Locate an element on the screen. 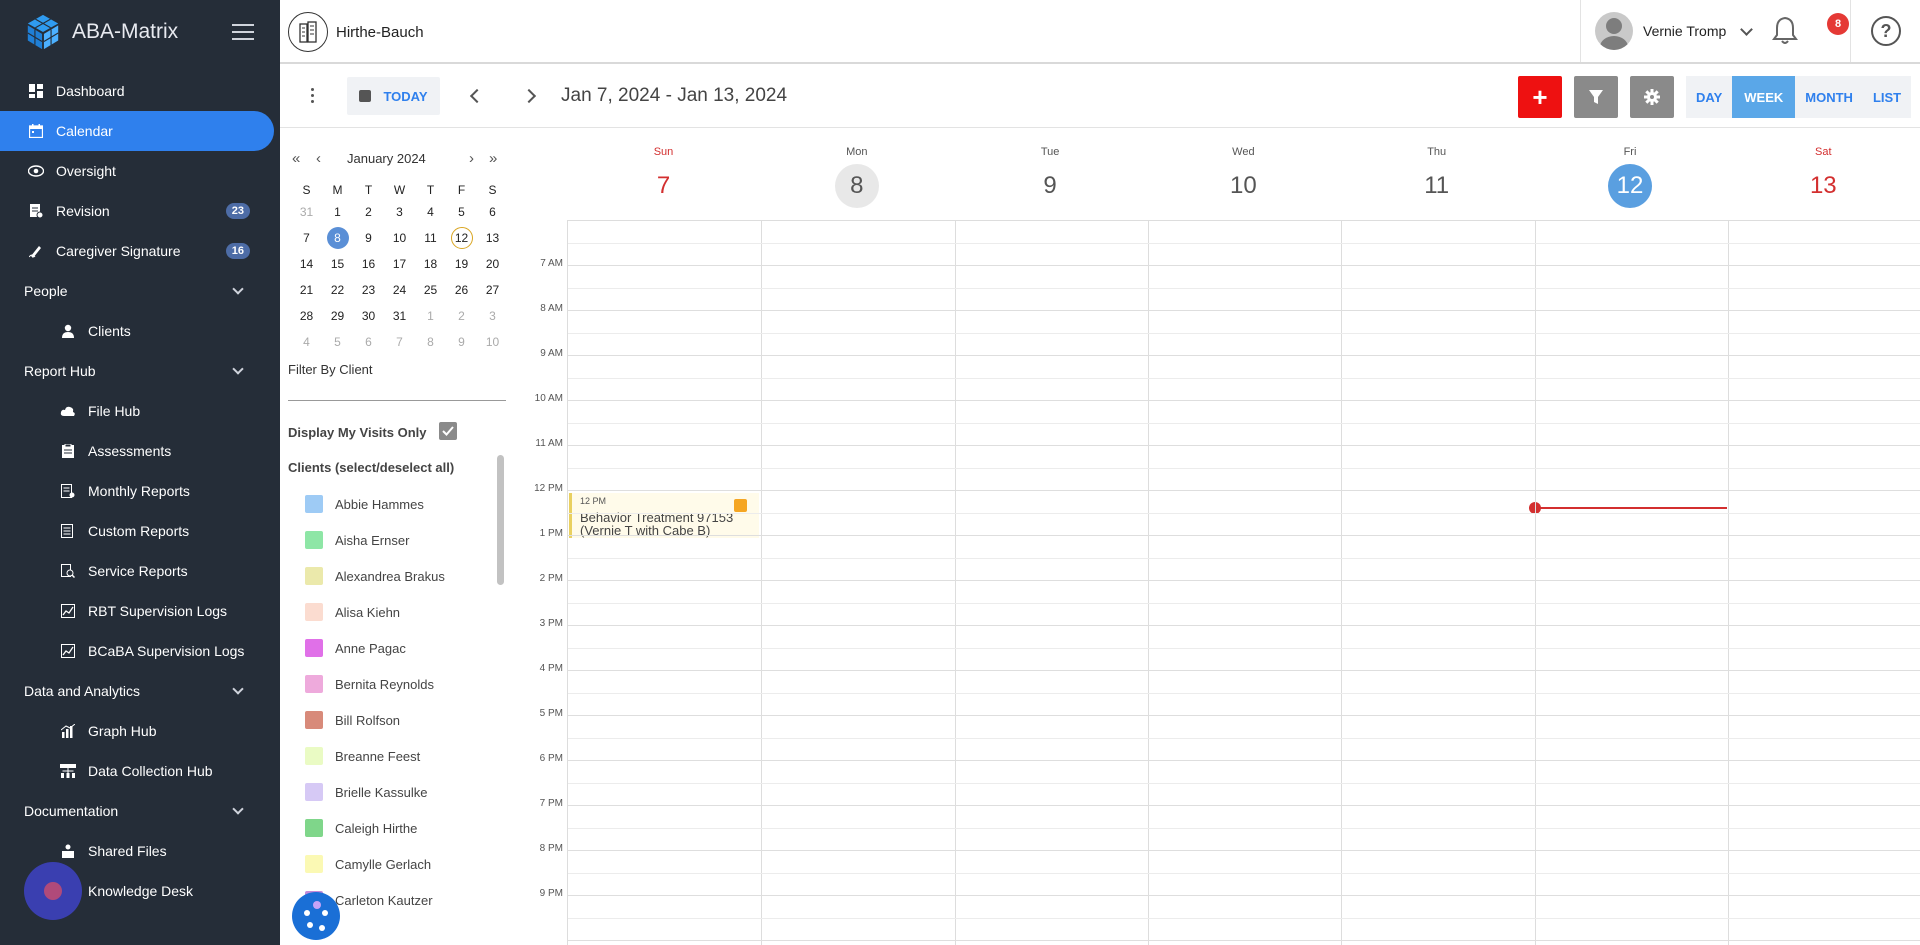  nav-graph-hub: Graph Hub is located at coordinates (140, 731).